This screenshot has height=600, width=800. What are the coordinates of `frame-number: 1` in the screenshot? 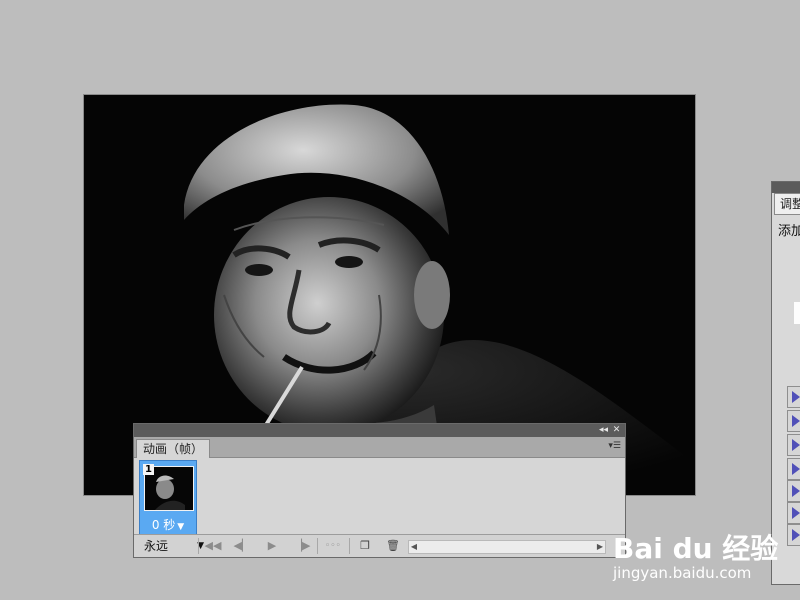 It's located at (148, 469).